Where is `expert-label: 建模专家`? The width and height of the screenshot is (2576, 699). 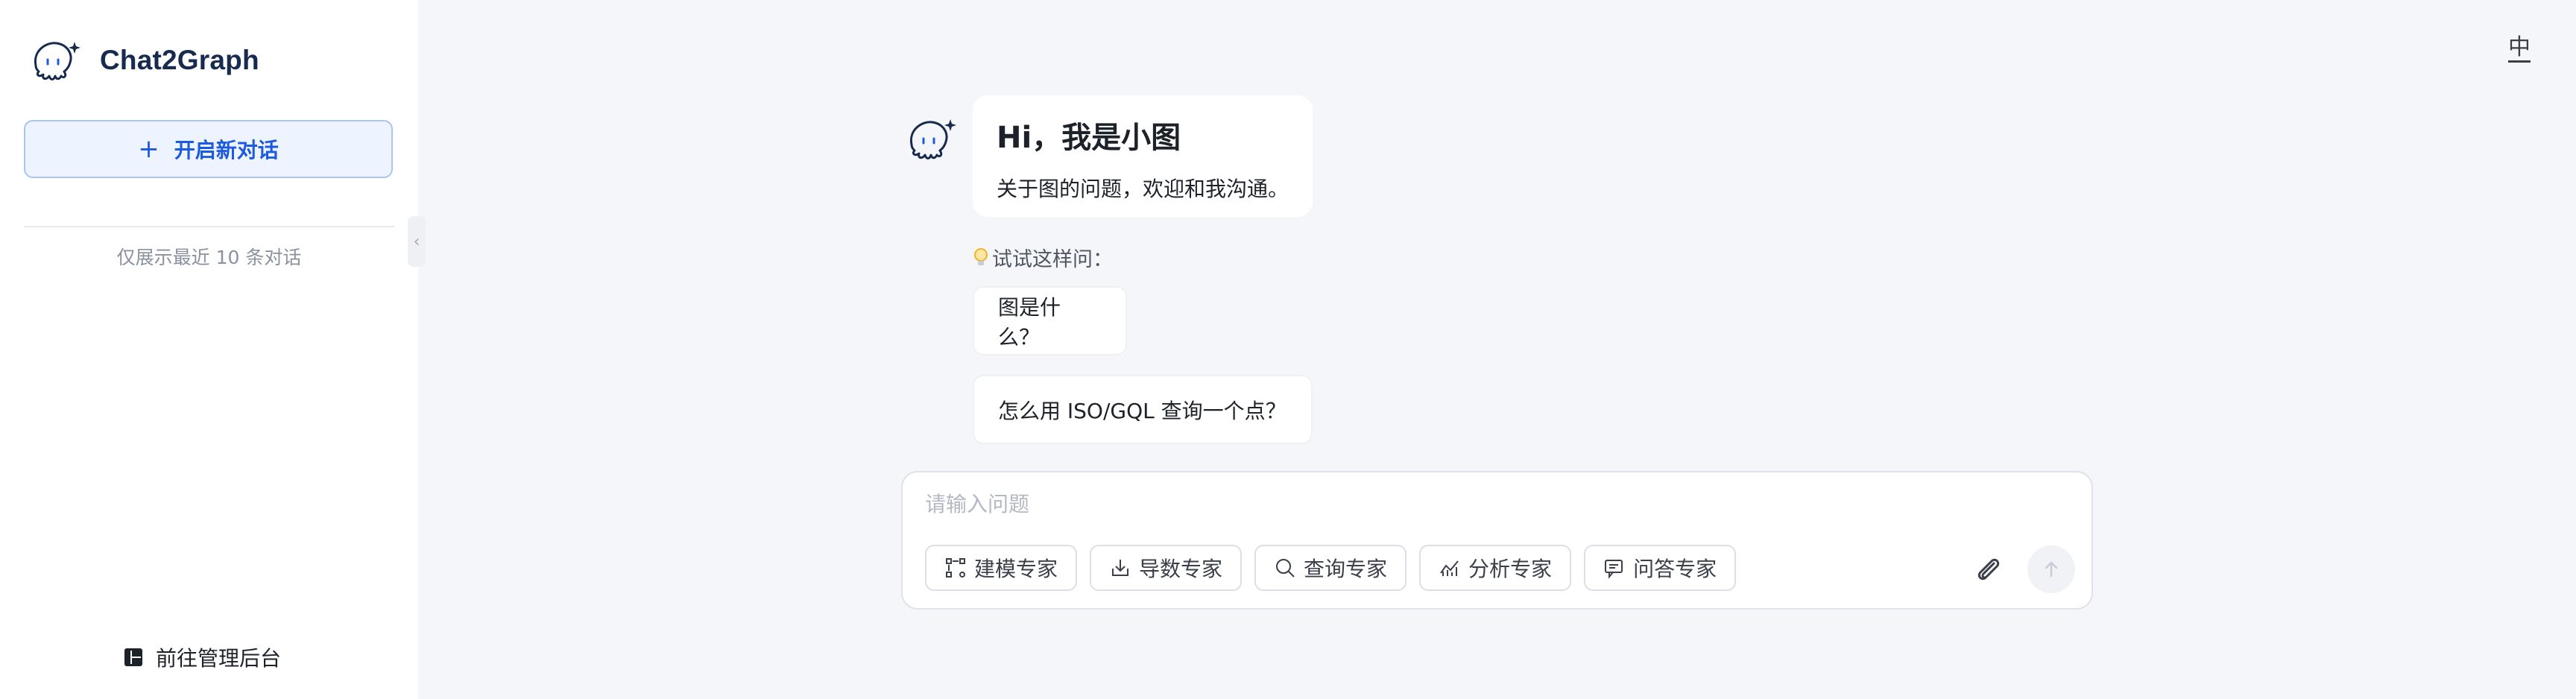 expert-label: 建模专家 is located at coordinates (1016, 569).